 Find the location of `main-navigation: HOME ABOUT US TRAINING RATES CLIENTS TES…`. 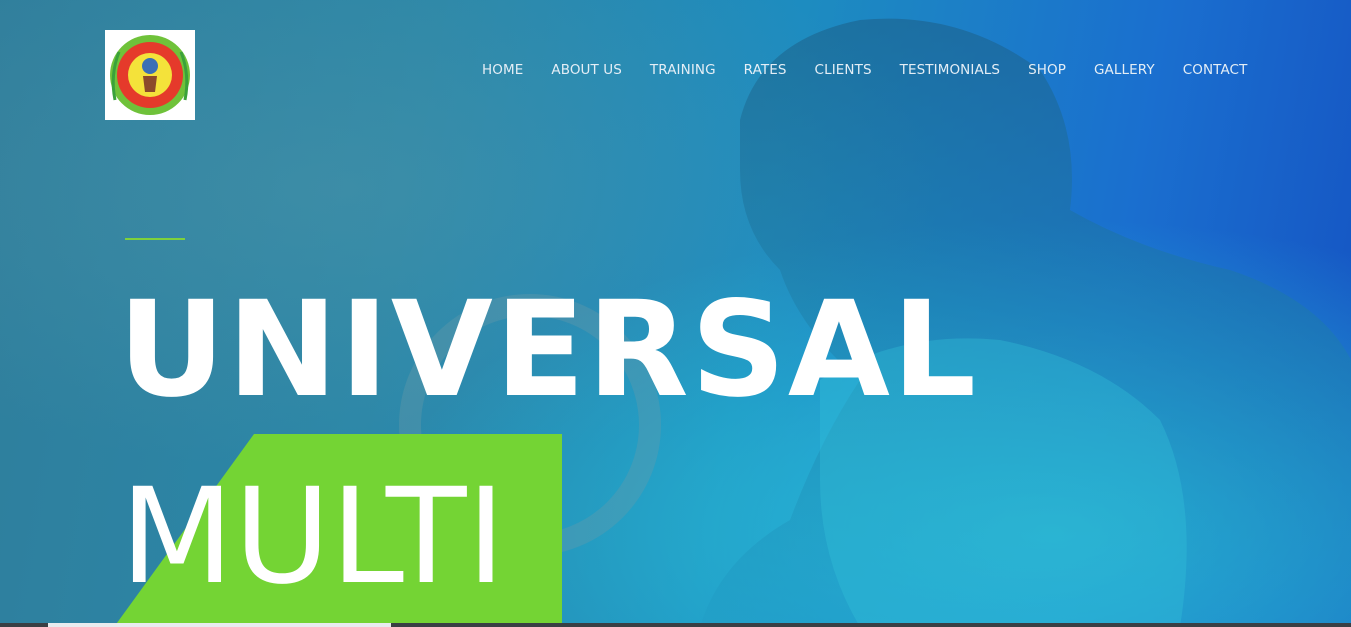

main-navigation: HOME ABOUT US TRAINING RATES CLIENTS TES… is located at coordinates (864, 70).